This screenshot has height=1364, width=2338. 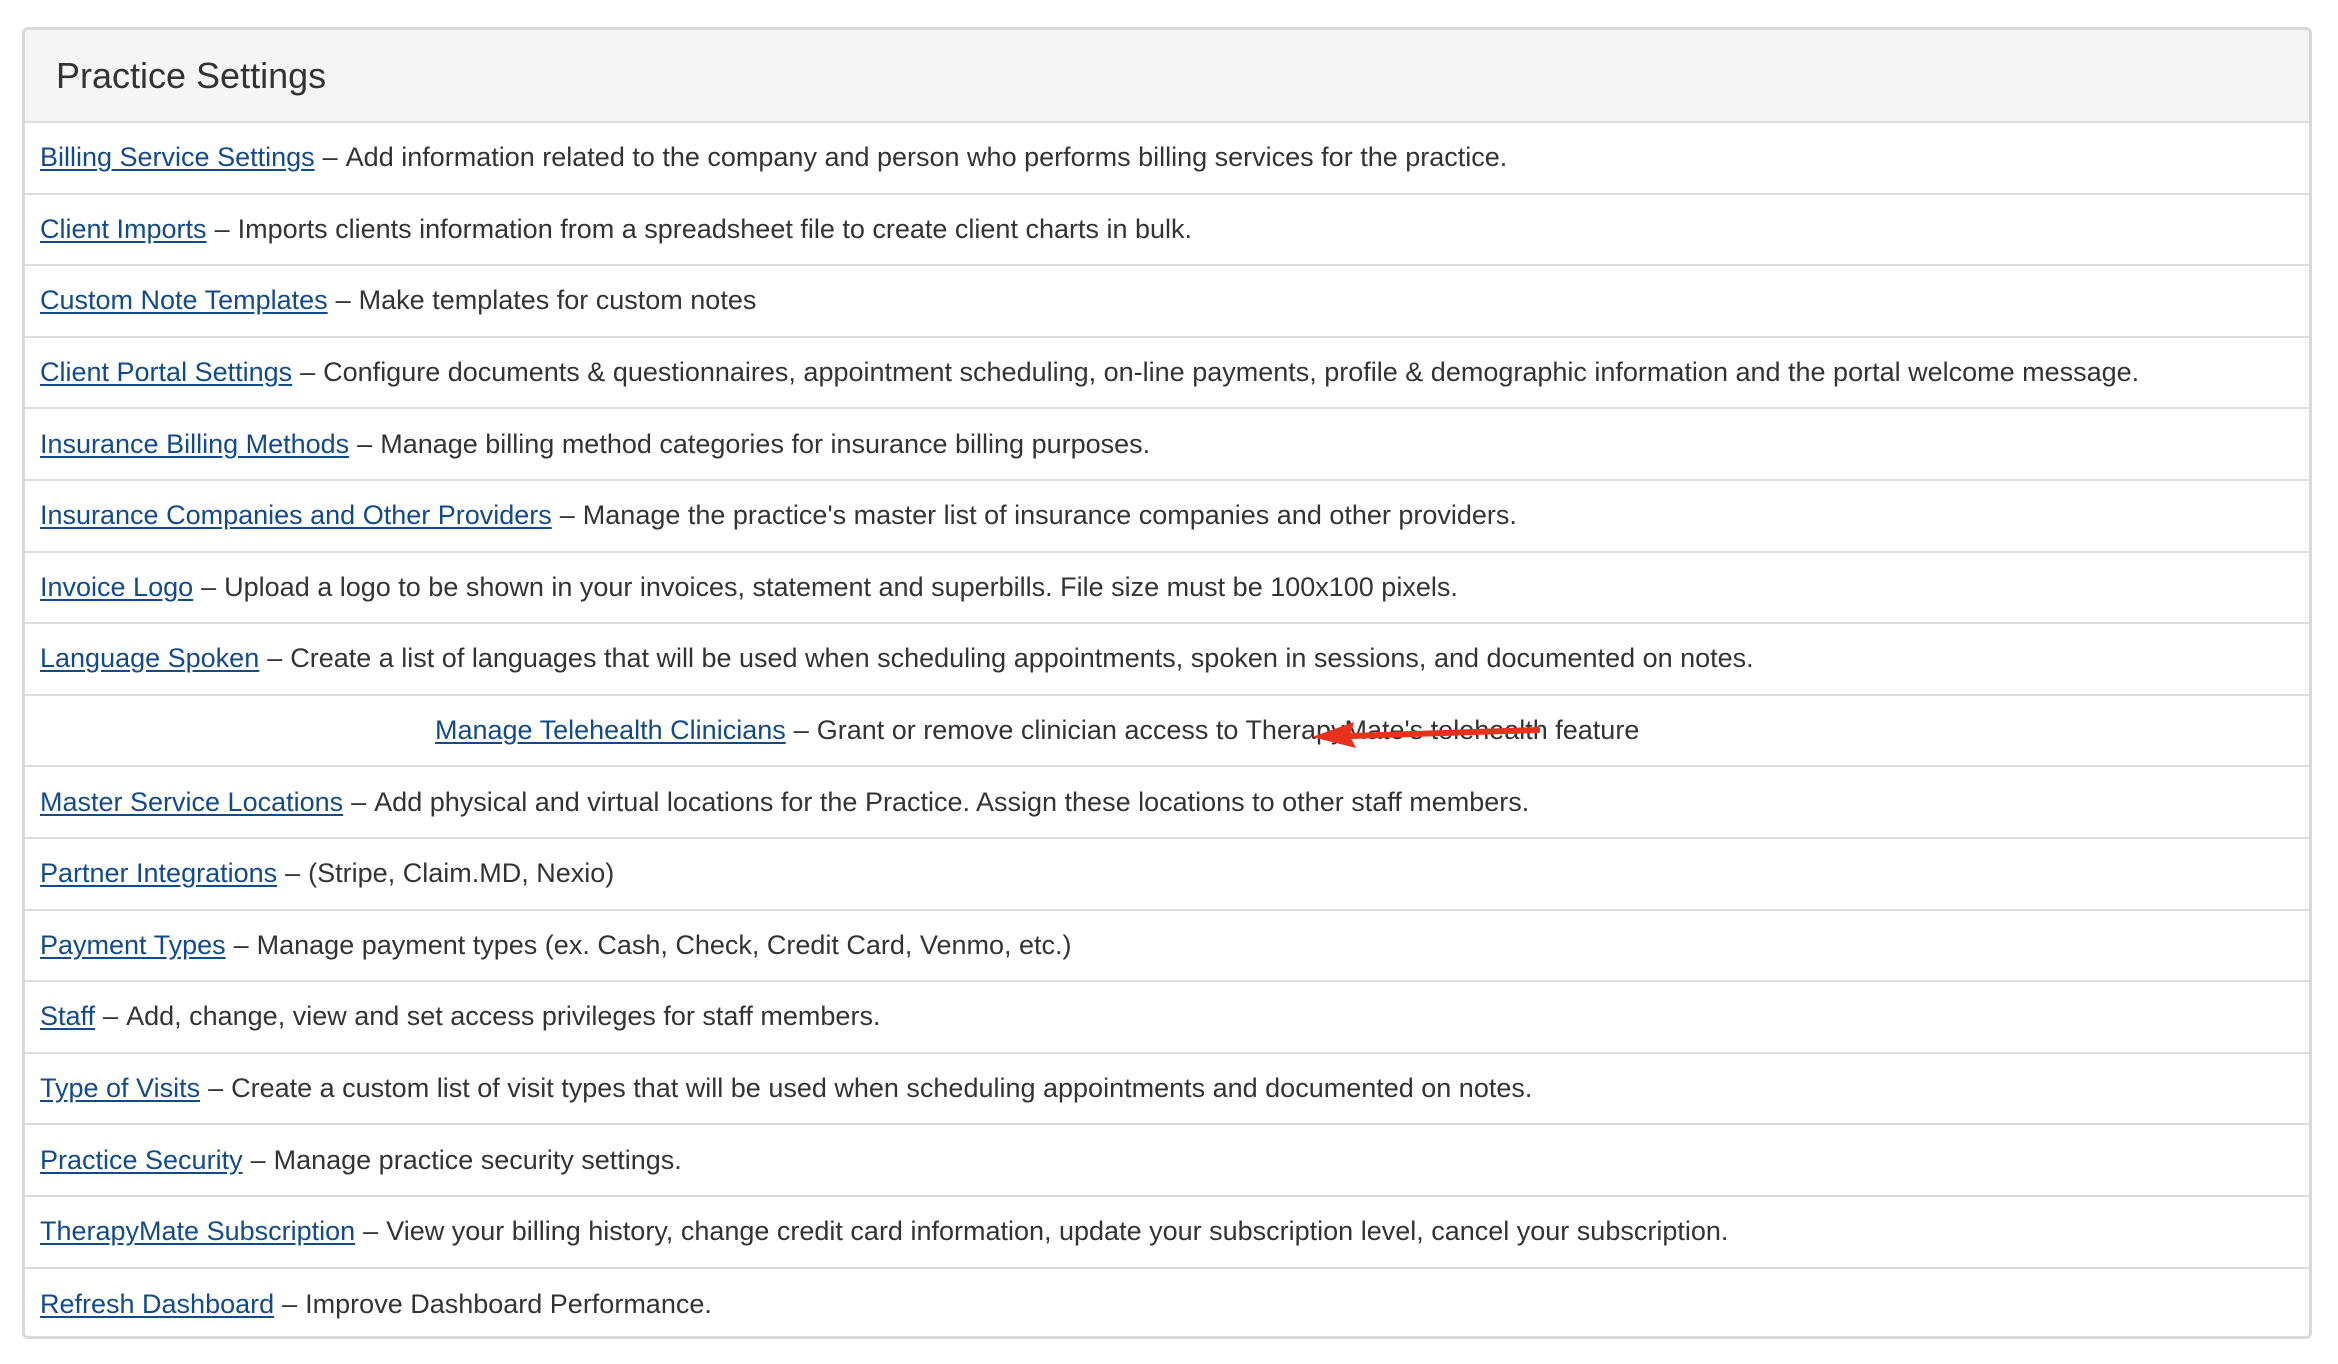 What do you see at coordinates (610, 730) in the screenshot?
I see `link-manage-telehealth-clinicians: Manage Telehealth Clinicians` at bounding box center [610, 730].